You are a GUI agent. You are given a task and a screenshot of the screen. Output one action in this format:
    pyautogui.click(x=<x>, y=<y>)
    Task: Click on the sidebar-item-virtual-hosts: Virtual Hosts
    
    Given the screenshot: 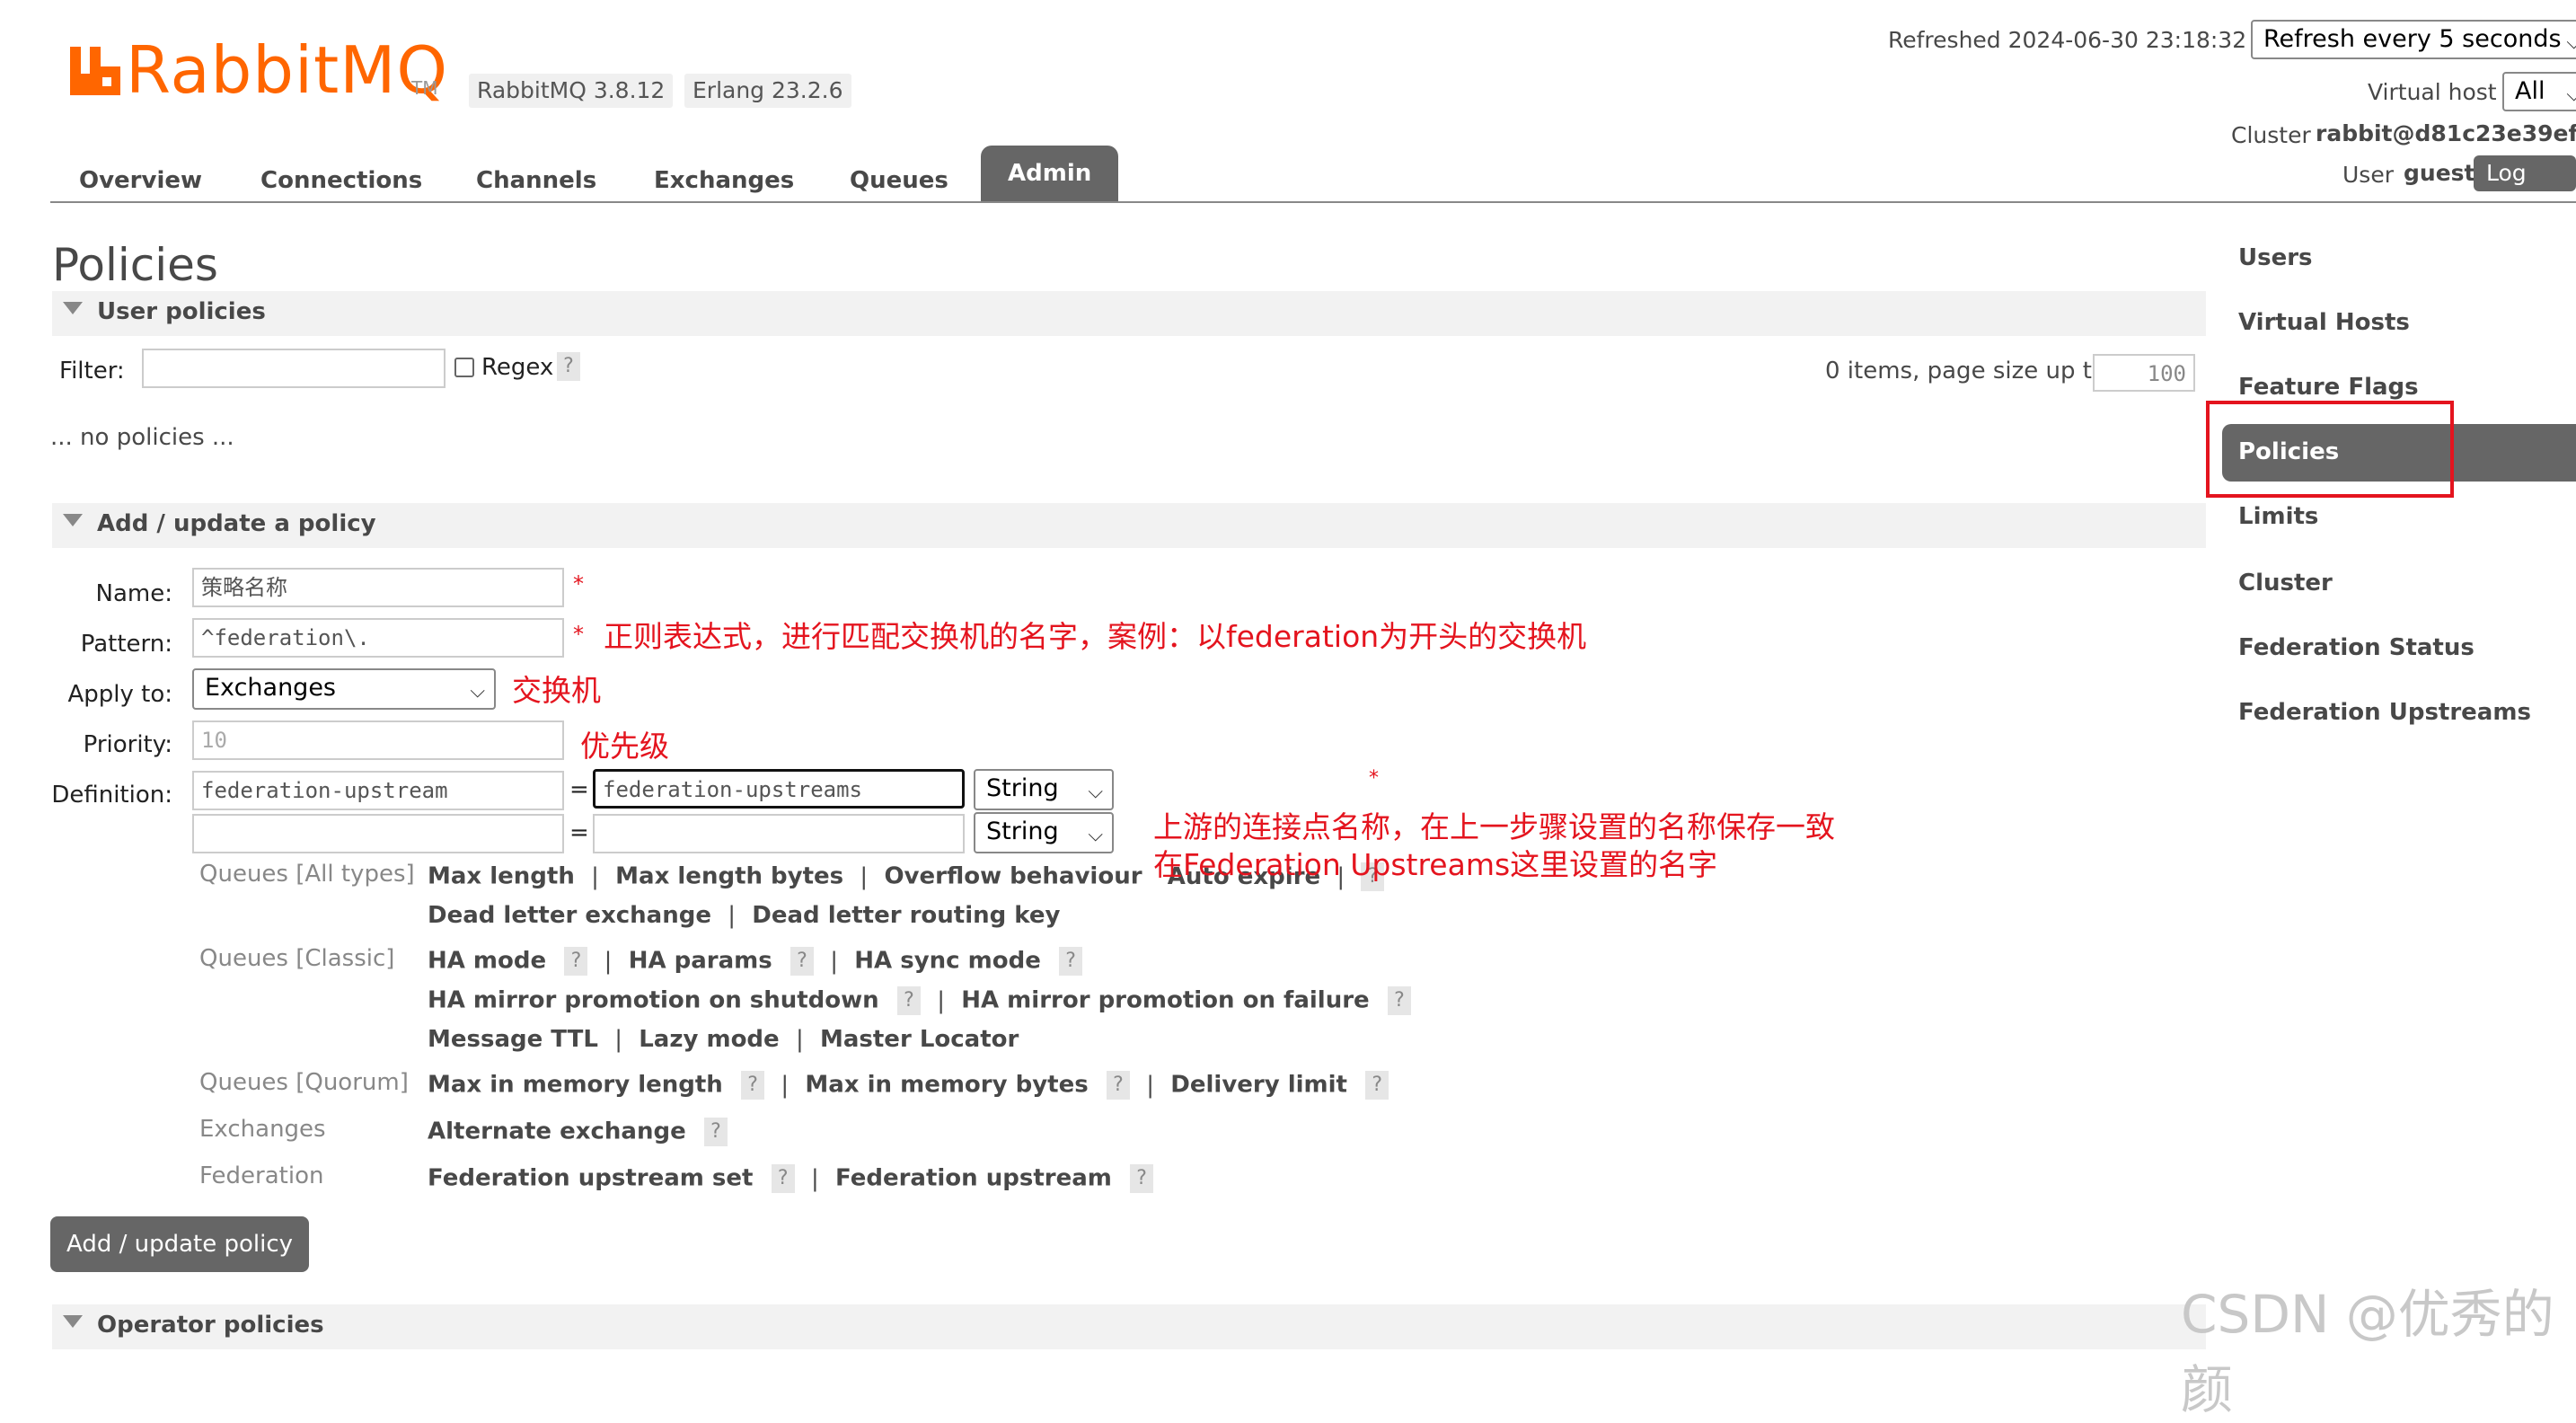 What is the action you would take?
    pyautogui.click(x=2324, y=323)
    